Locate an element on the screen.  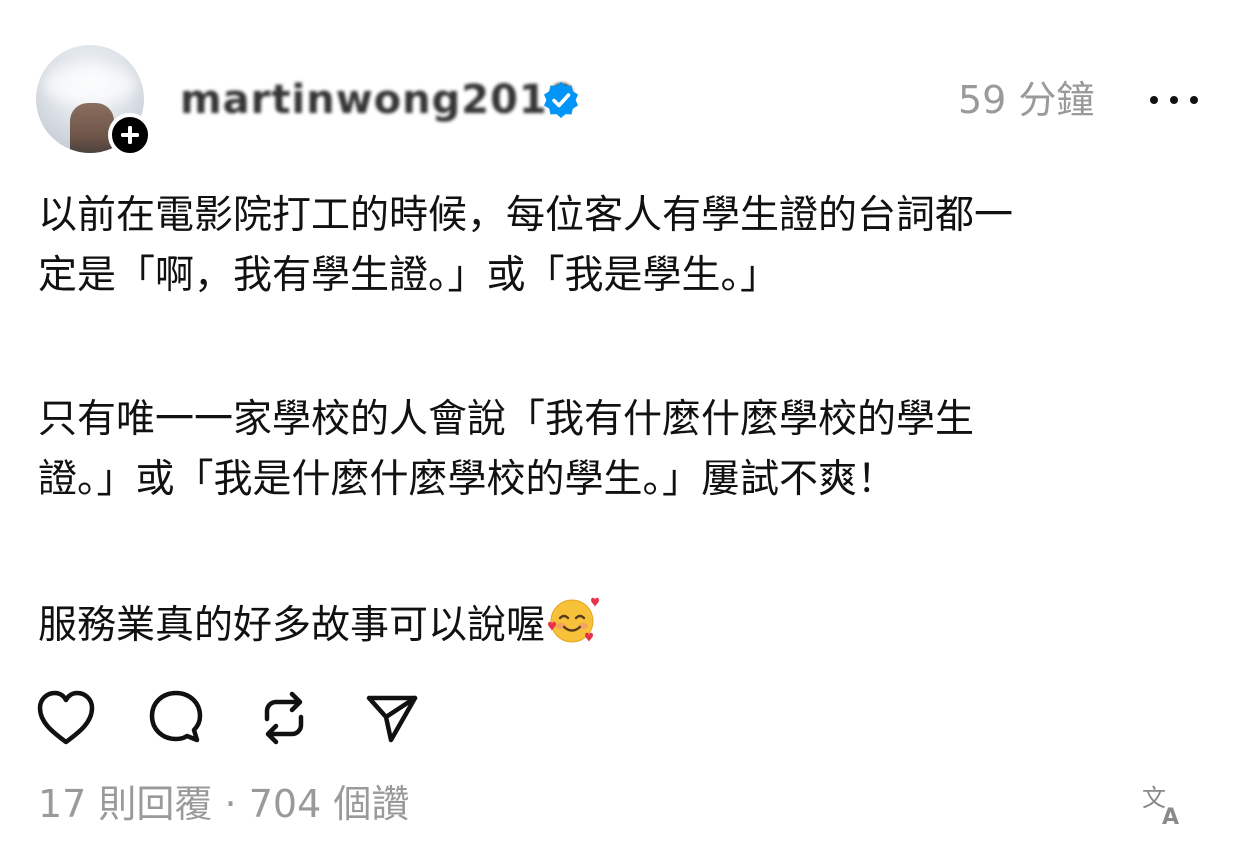
comment-button is located at coordinates (176, 718).